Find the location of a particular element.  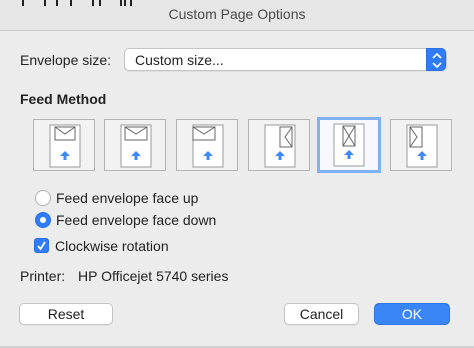

title-bar: Custom Page Options is located at coordinates (237, 15).